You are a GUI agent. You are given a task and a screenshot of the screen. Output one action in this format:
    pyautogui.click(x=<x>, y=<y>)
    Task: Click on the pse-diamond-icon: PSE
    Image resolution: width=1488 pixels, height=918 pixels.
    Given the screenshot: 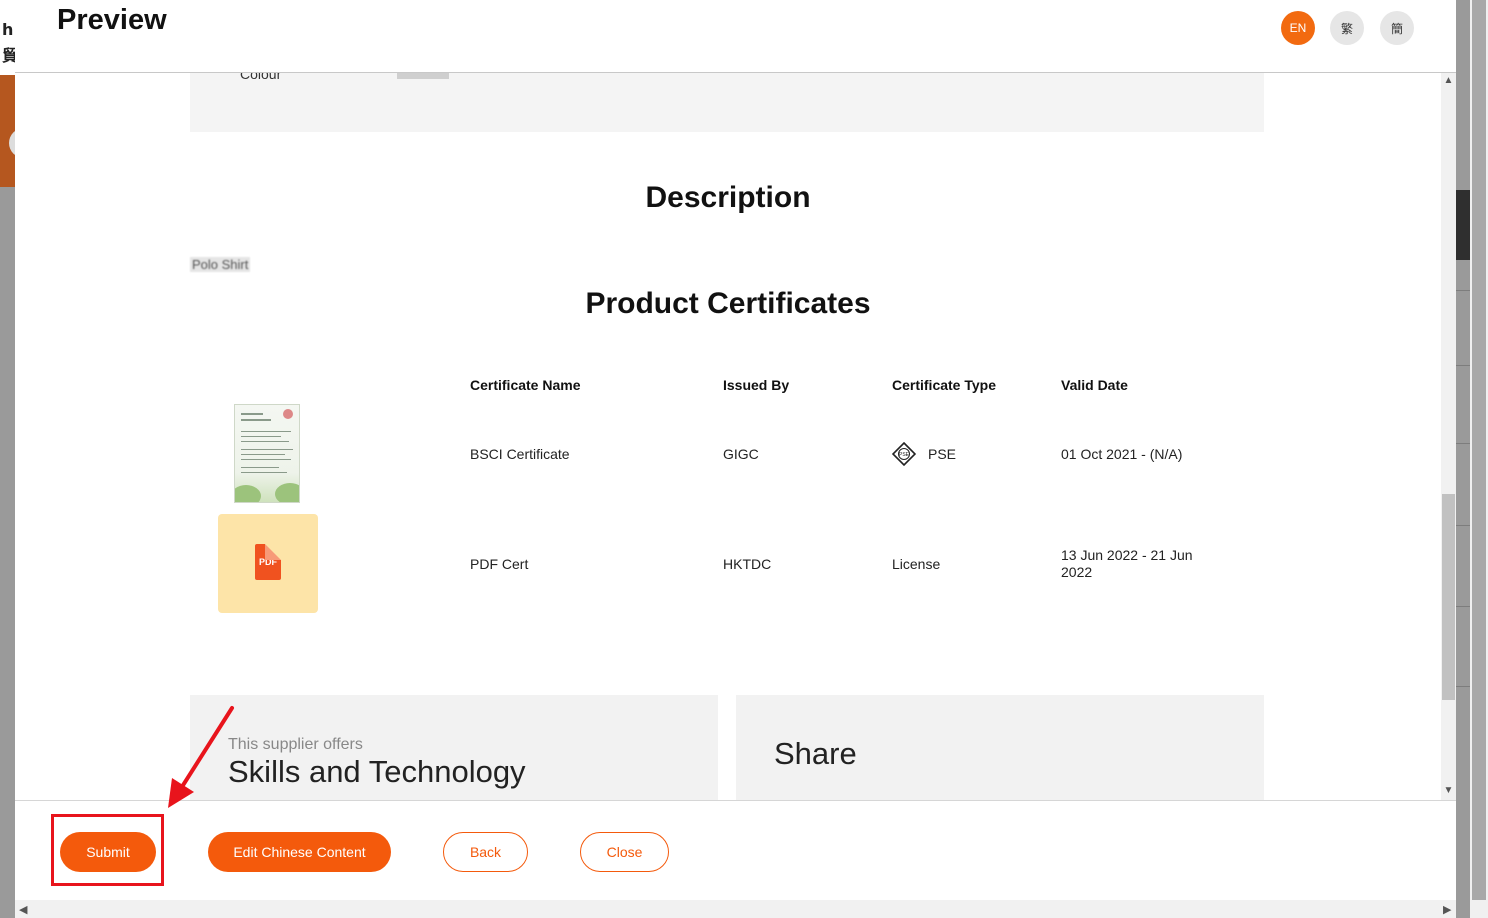 What is the action you would take?
    pyautogui.click(x=904, y=454)
    